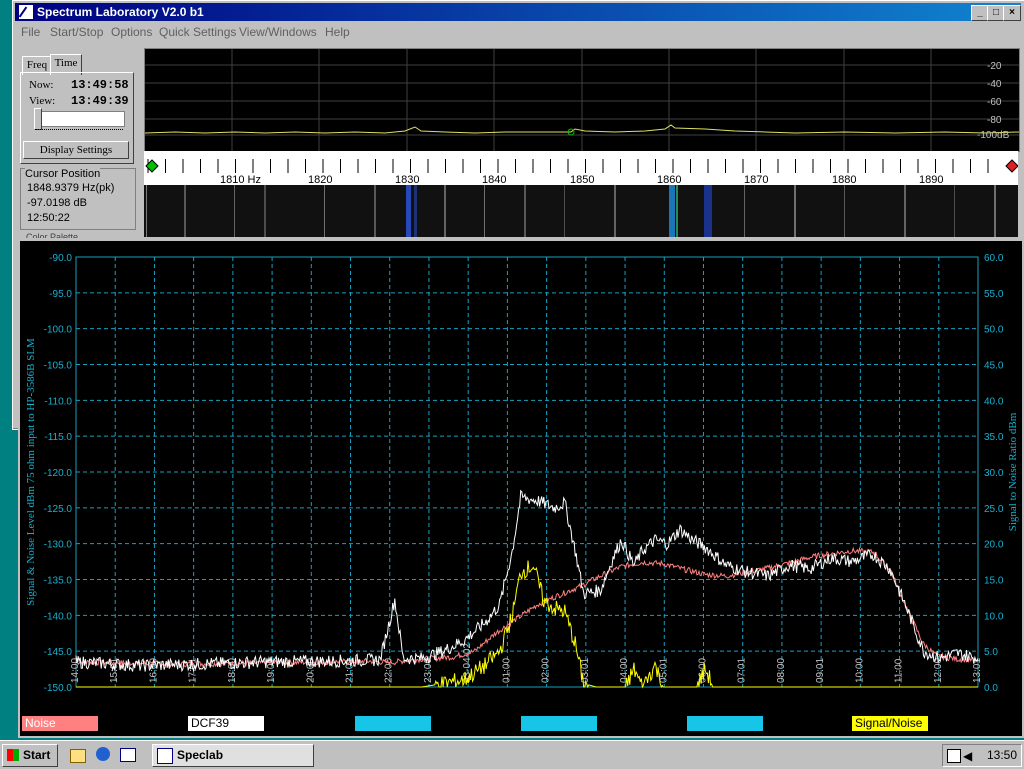 This screenshot has height=769, width=1024. I want to click on x-tick-label: 07:01, so click(742, 670).